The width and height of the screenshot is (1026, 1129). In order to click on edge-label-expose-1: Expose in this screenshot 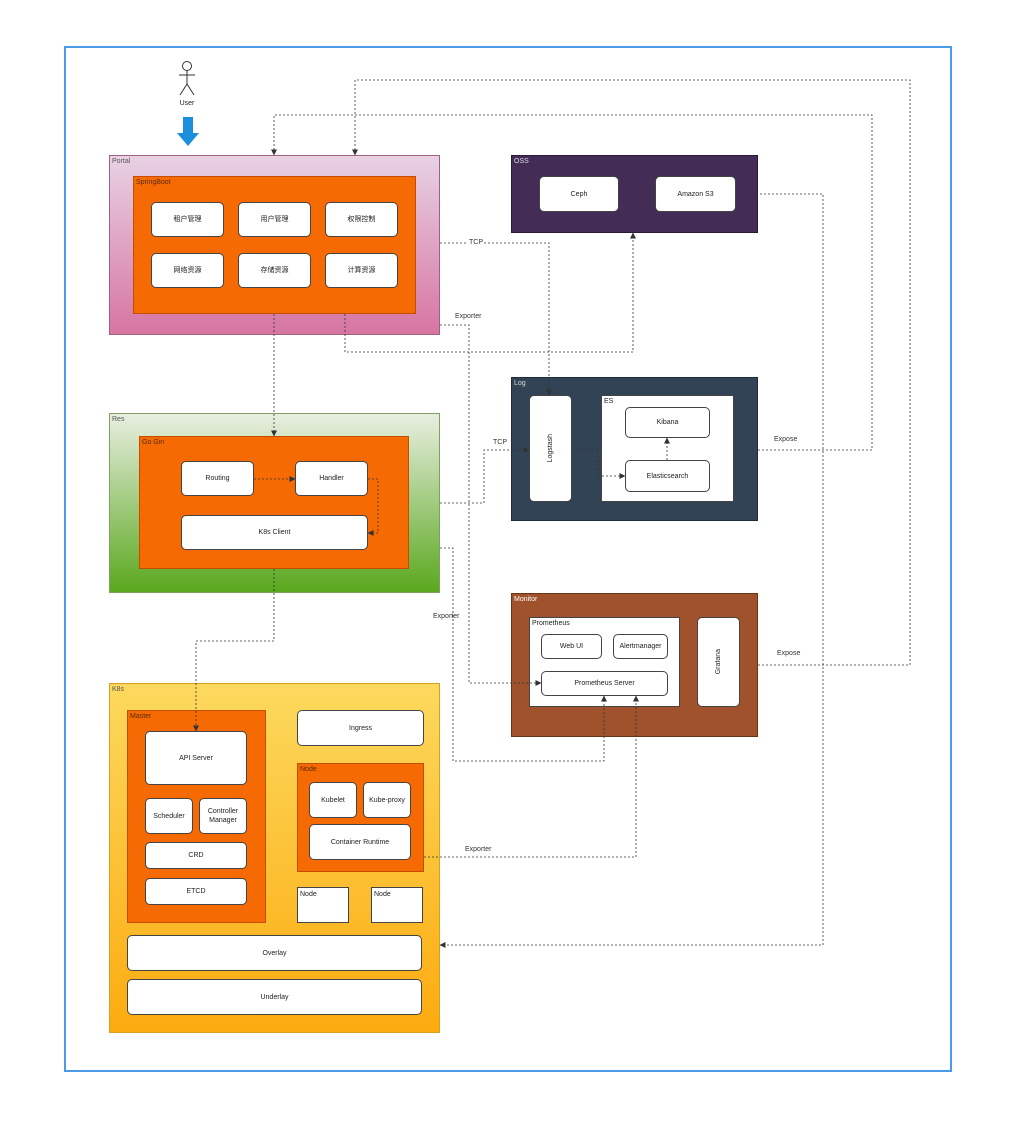, I will do `click(786, 439)`.